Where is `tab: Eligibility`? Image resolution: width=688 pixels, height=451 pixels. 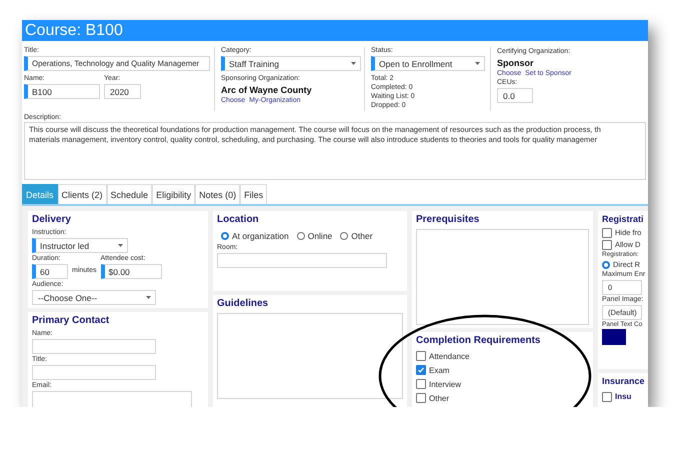 tab: Eligibility is located at coordinates (174, 194).